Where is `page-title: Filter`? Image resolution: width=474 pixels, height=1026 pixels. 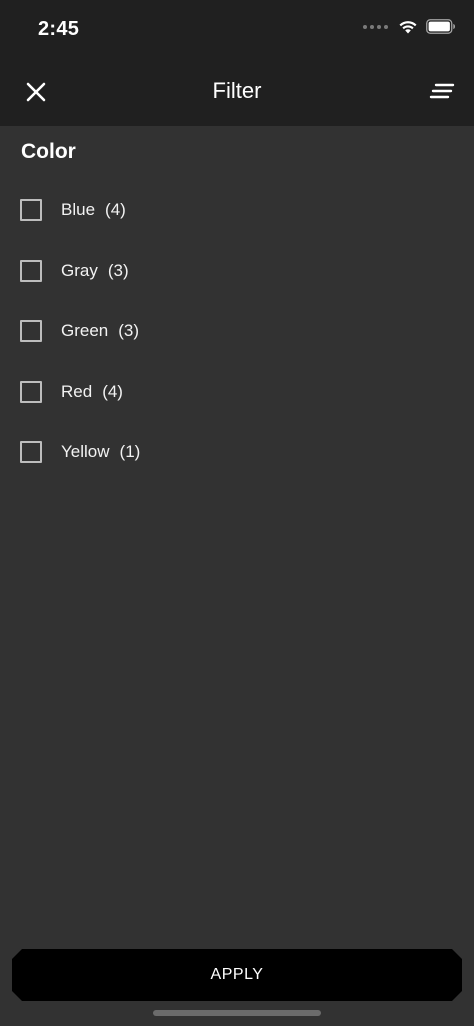
page-title: Filter is located at coordinates (237, 90).